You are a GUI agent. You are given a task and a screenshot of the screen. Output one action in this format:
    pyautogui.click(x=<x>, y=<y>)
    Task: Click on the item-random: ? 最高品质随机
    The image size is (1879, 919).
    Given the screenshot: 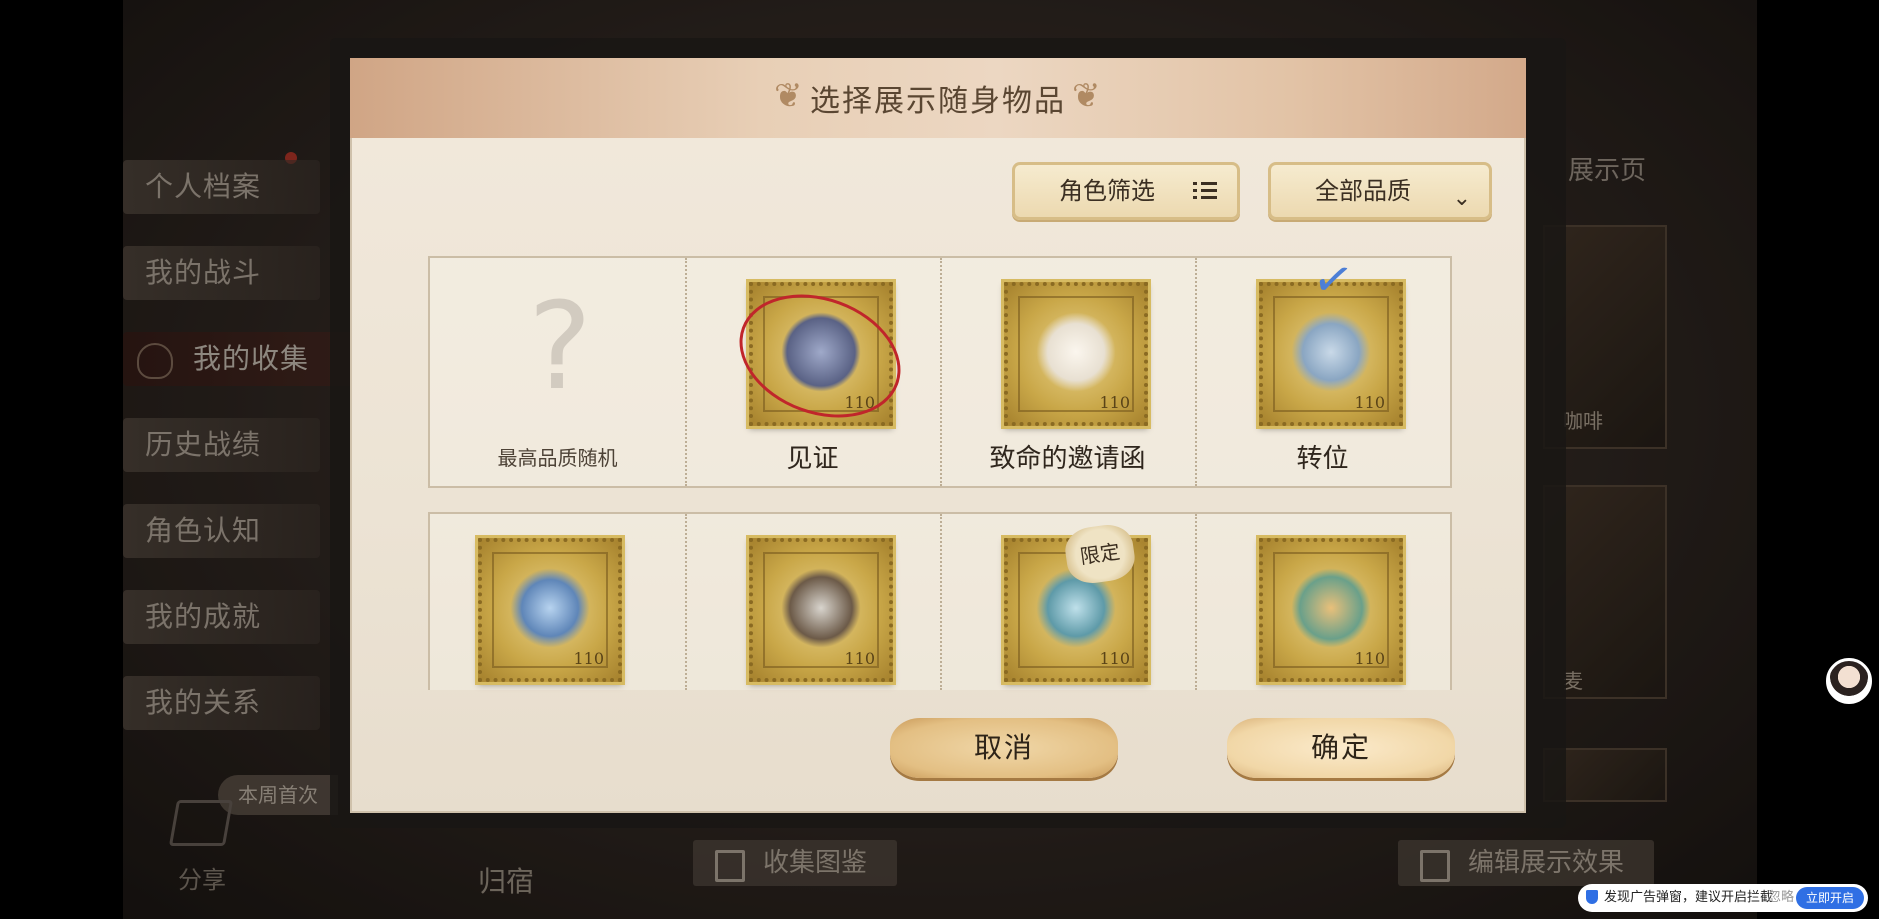 What is the action you would take?
    pyautogui.click(x=557, y=372)
    